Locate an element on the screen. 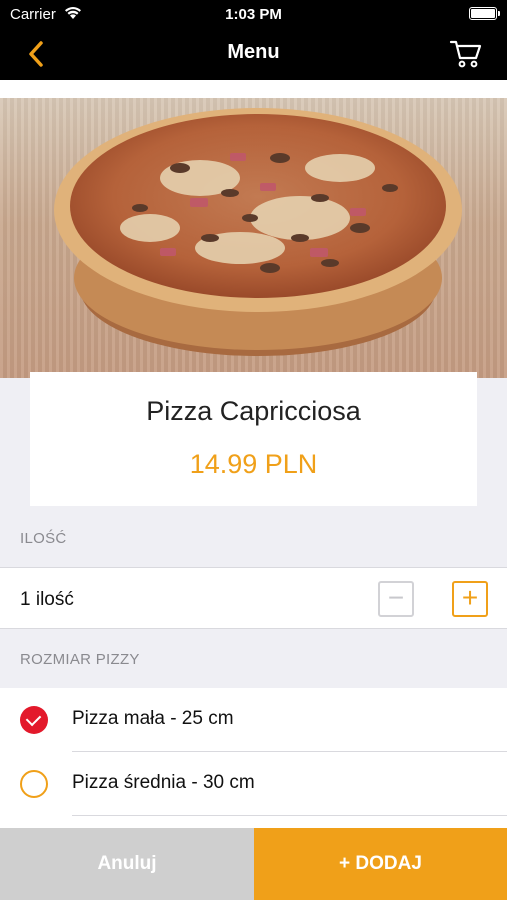  size-option-medium: Pizza średnia - 30 cm is located at coordinates (253, 784).